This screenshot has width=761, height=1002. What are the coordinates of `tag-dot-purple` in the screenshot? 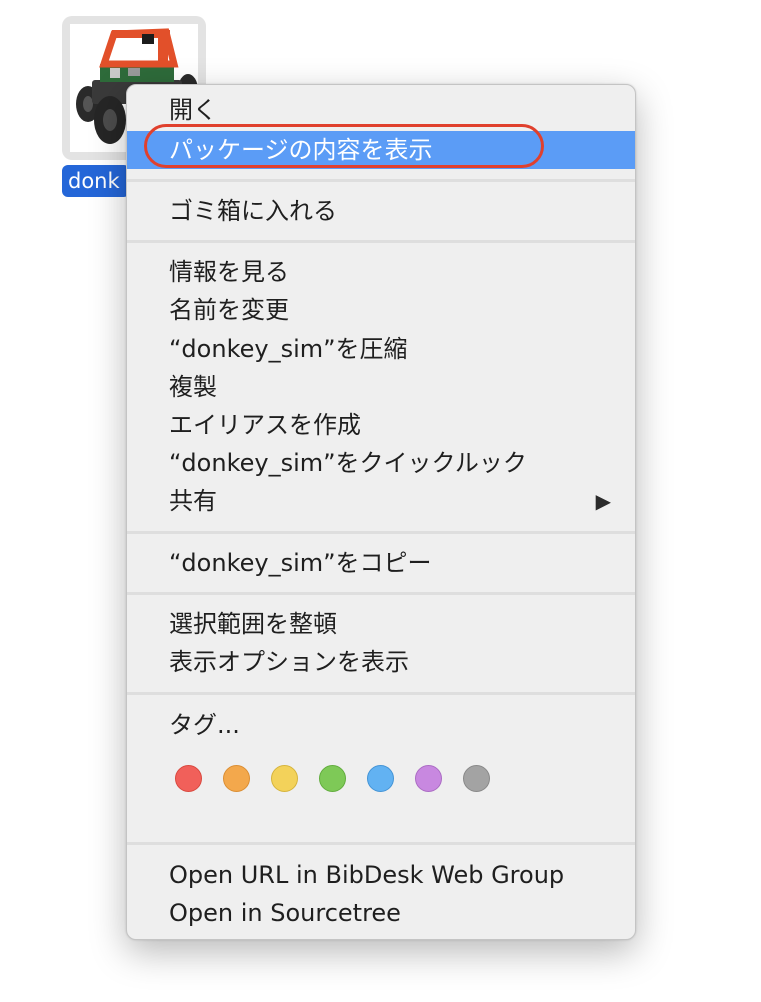 It's located at (428, 778).